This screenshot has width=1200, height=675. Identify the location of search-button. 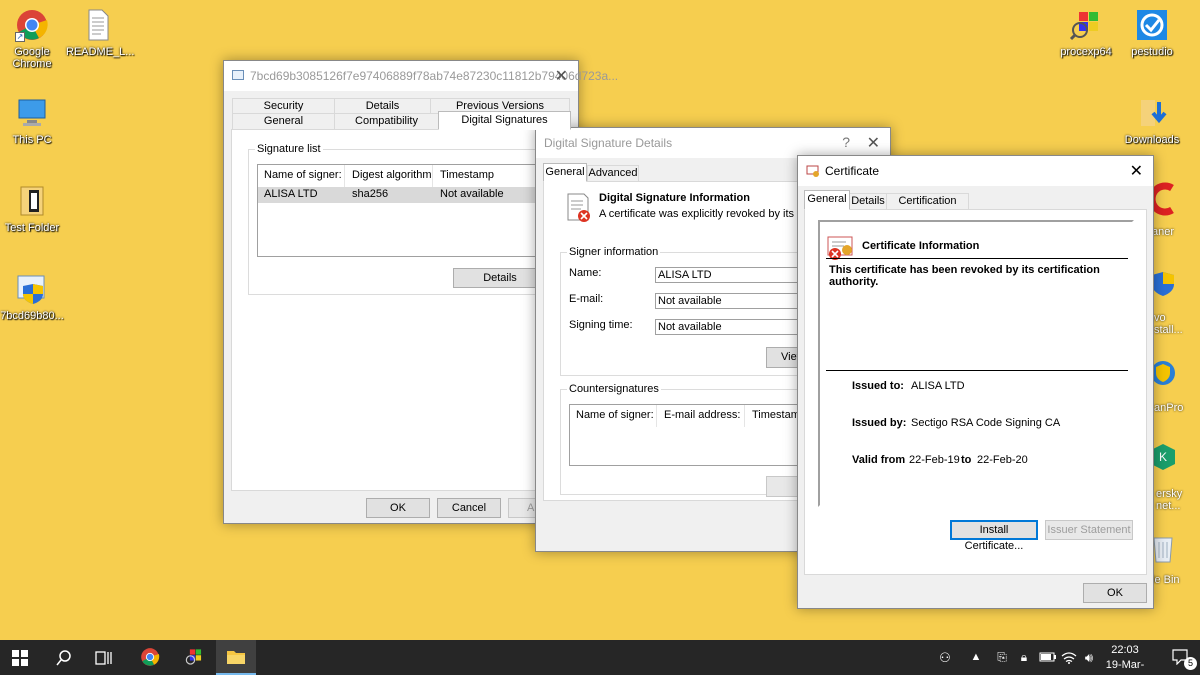
(64, 657).